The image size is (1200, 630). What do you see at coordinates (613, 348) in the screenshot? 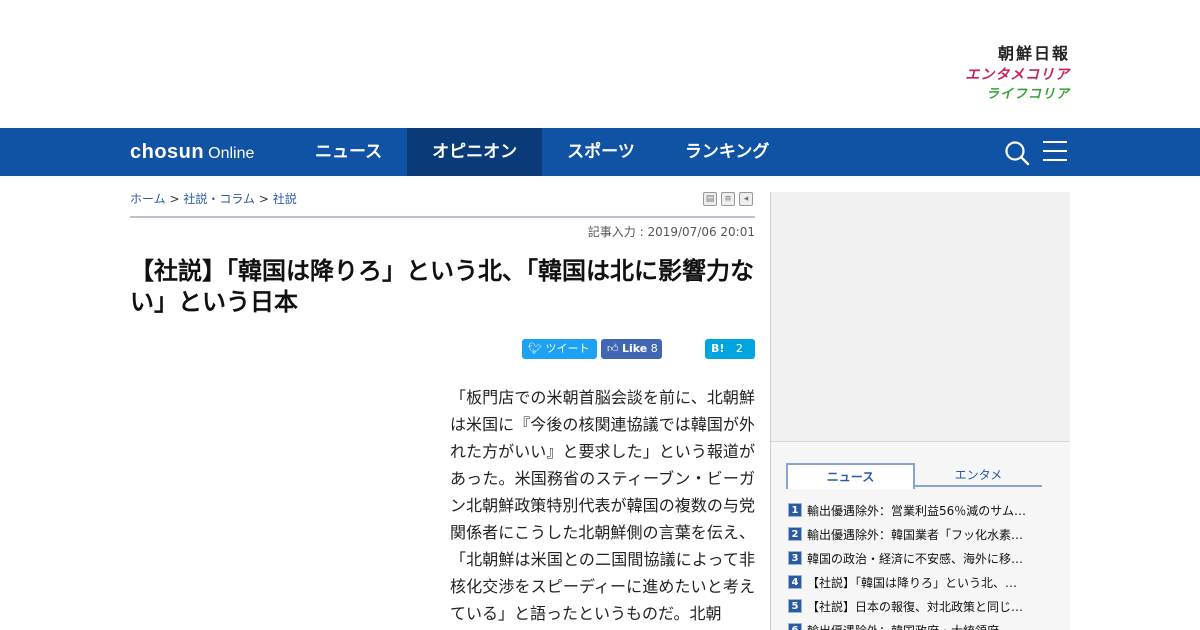
I see `thumbs-up-icon: 👍︎` at bounding box center [613, 348].